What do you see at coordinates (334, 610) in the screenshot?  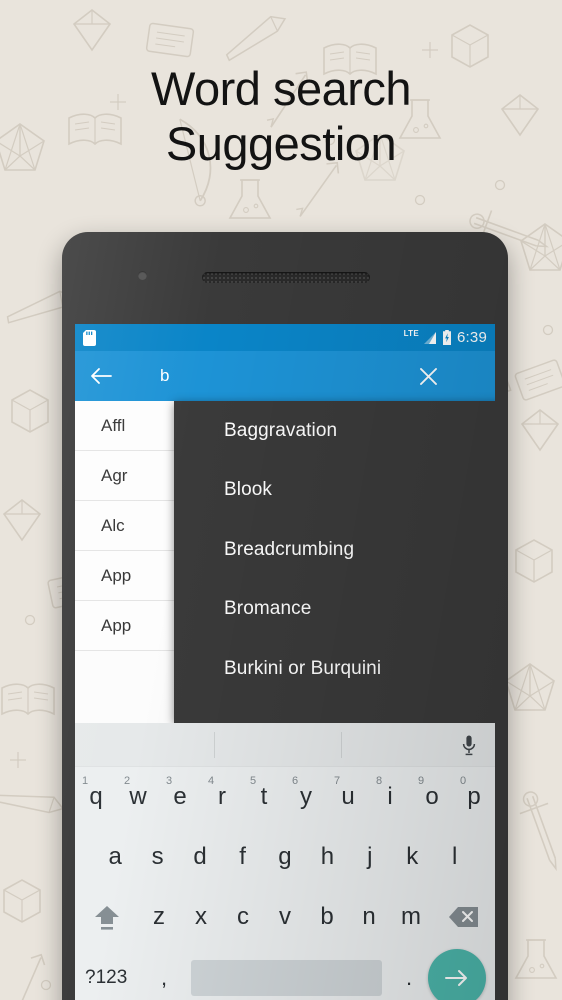 I see `list-item: Bromance` at bounding box center [334, 610].